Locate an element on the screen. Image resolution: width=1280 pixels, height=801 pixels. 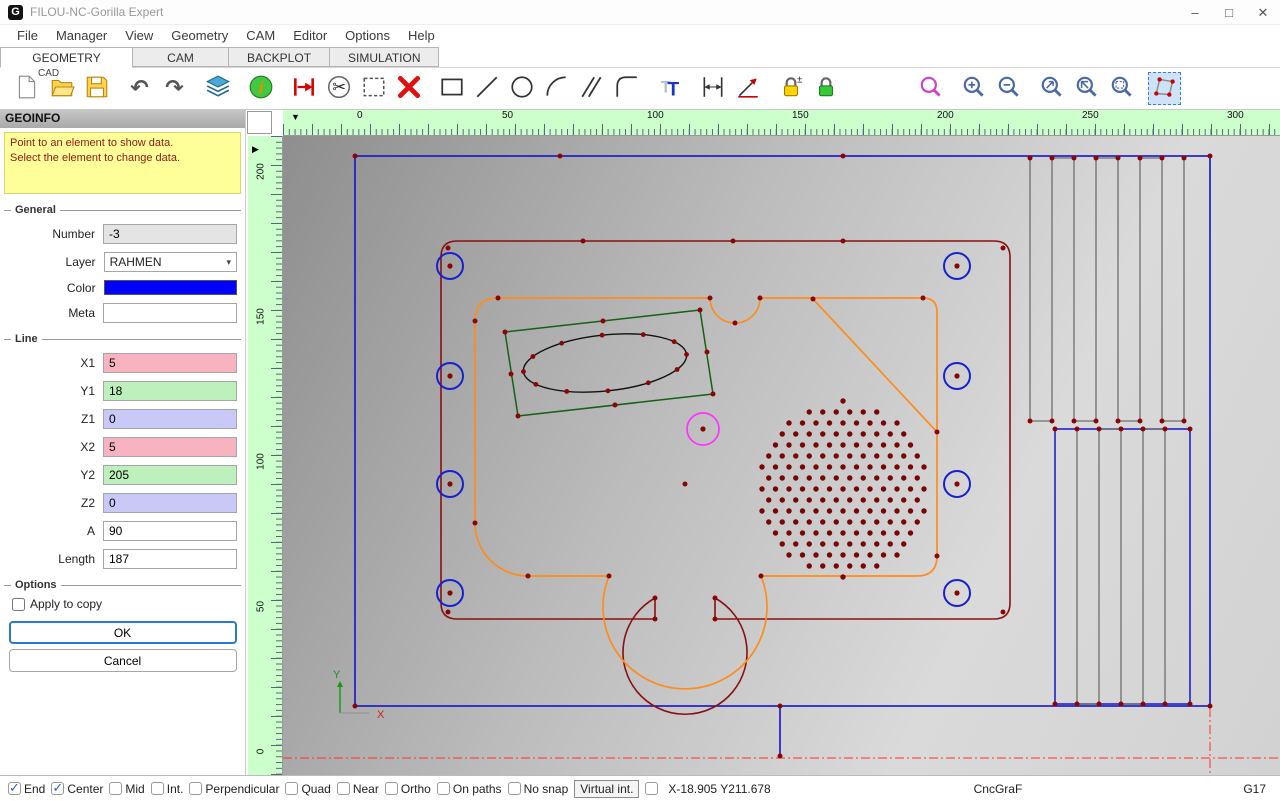
ruler-label: 150 is located at coordinates (261, 316).